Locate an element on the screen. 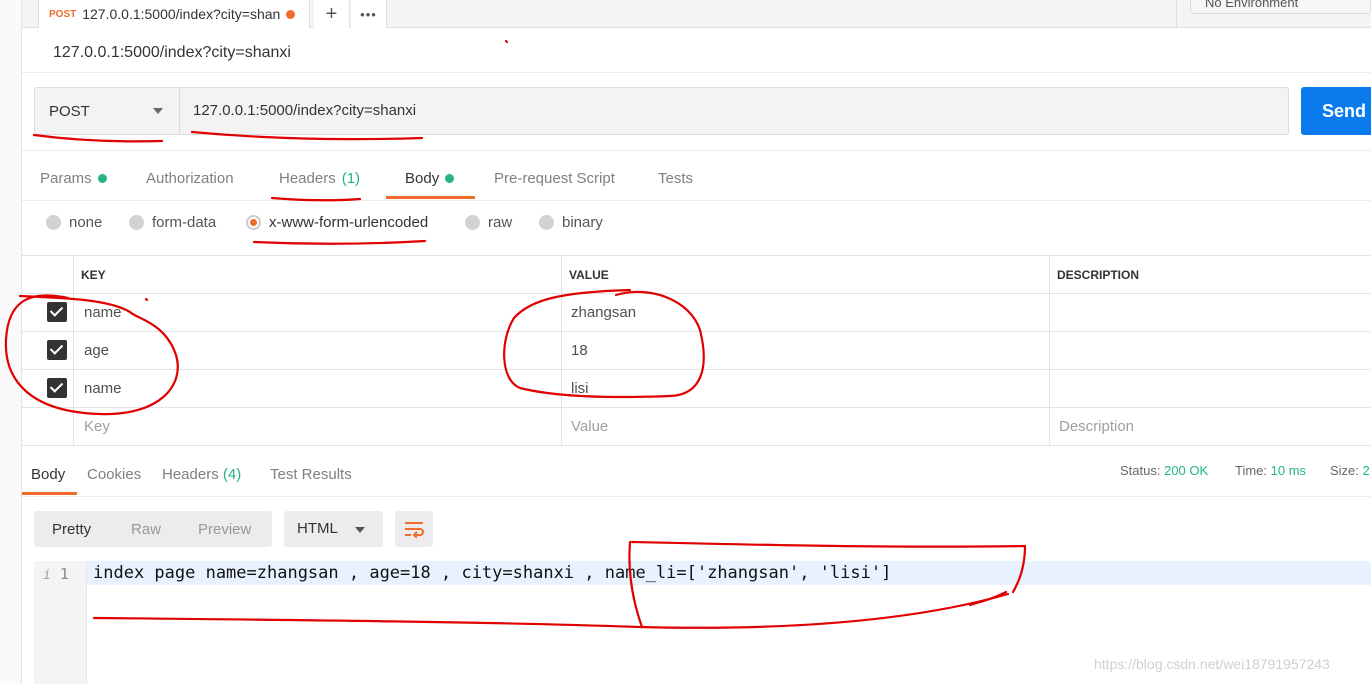  tab-params-label: Params is located at coordinates (66, 178).